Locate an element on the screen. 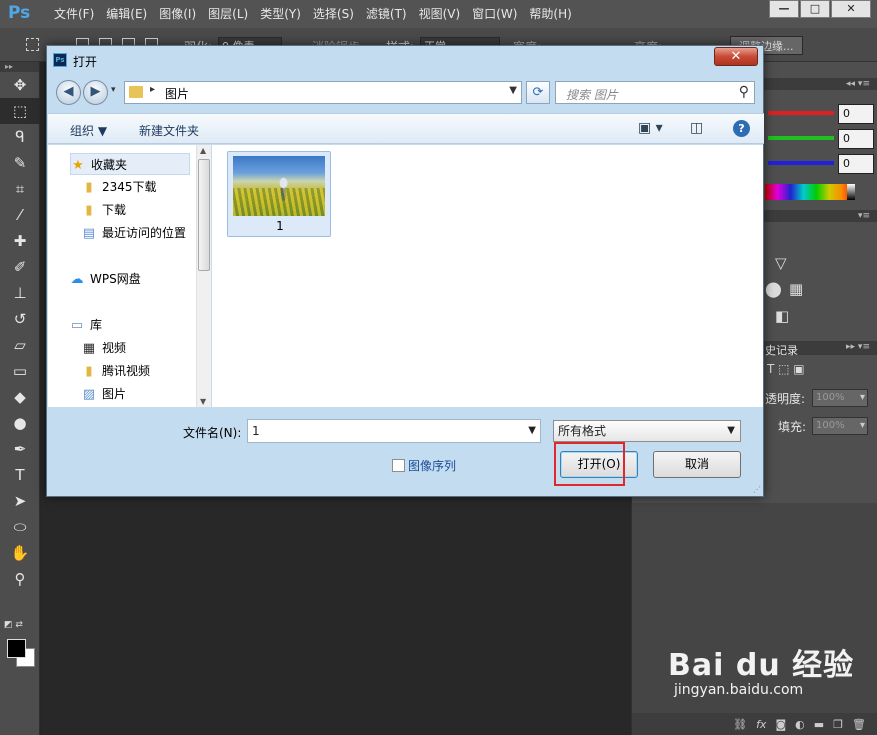  stamp-tool-icon: ⊥ is located at coordinates (20, 293).